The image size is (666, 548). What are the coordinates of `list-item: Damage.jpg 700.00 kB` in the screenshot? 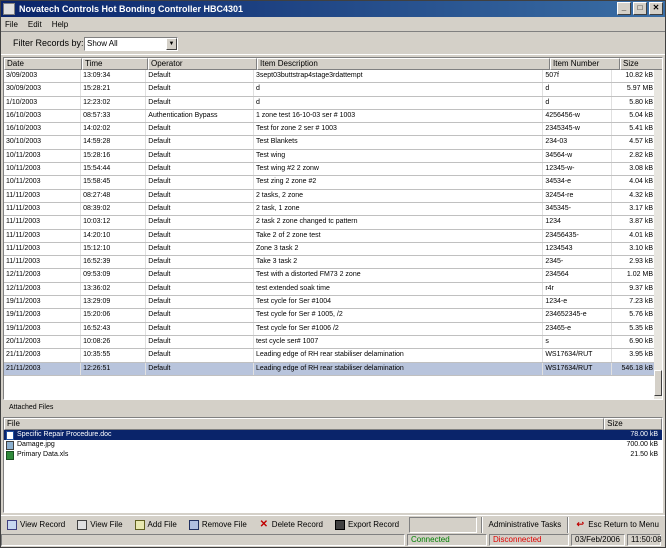 It's located at (333, 445).